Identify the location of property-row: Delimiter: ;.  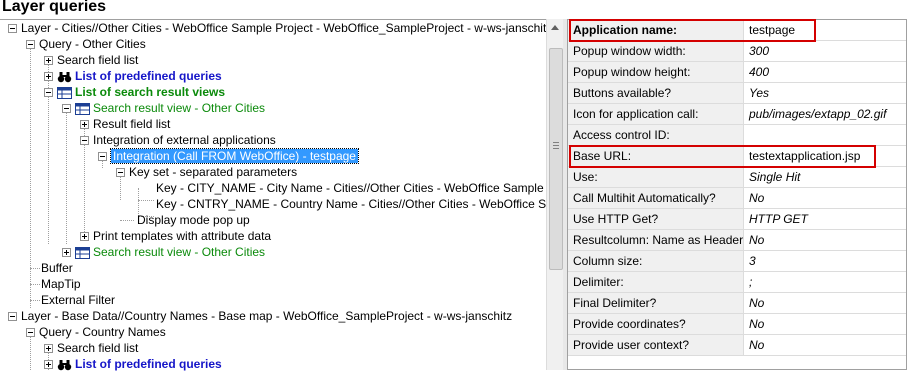
(737, 282).